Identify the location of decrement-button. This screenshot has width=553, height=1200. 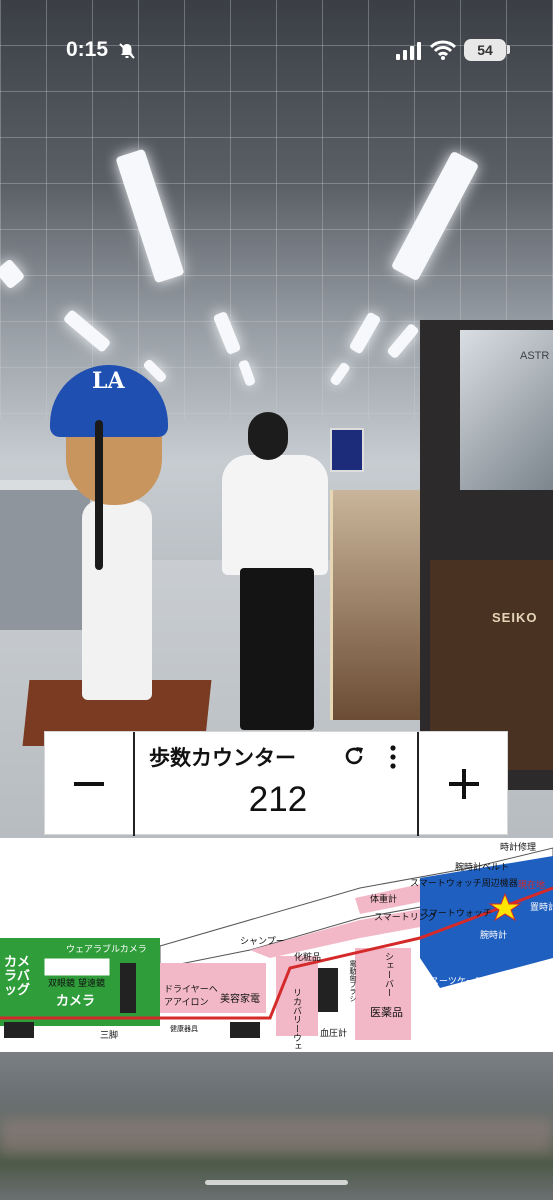
(90, 784).